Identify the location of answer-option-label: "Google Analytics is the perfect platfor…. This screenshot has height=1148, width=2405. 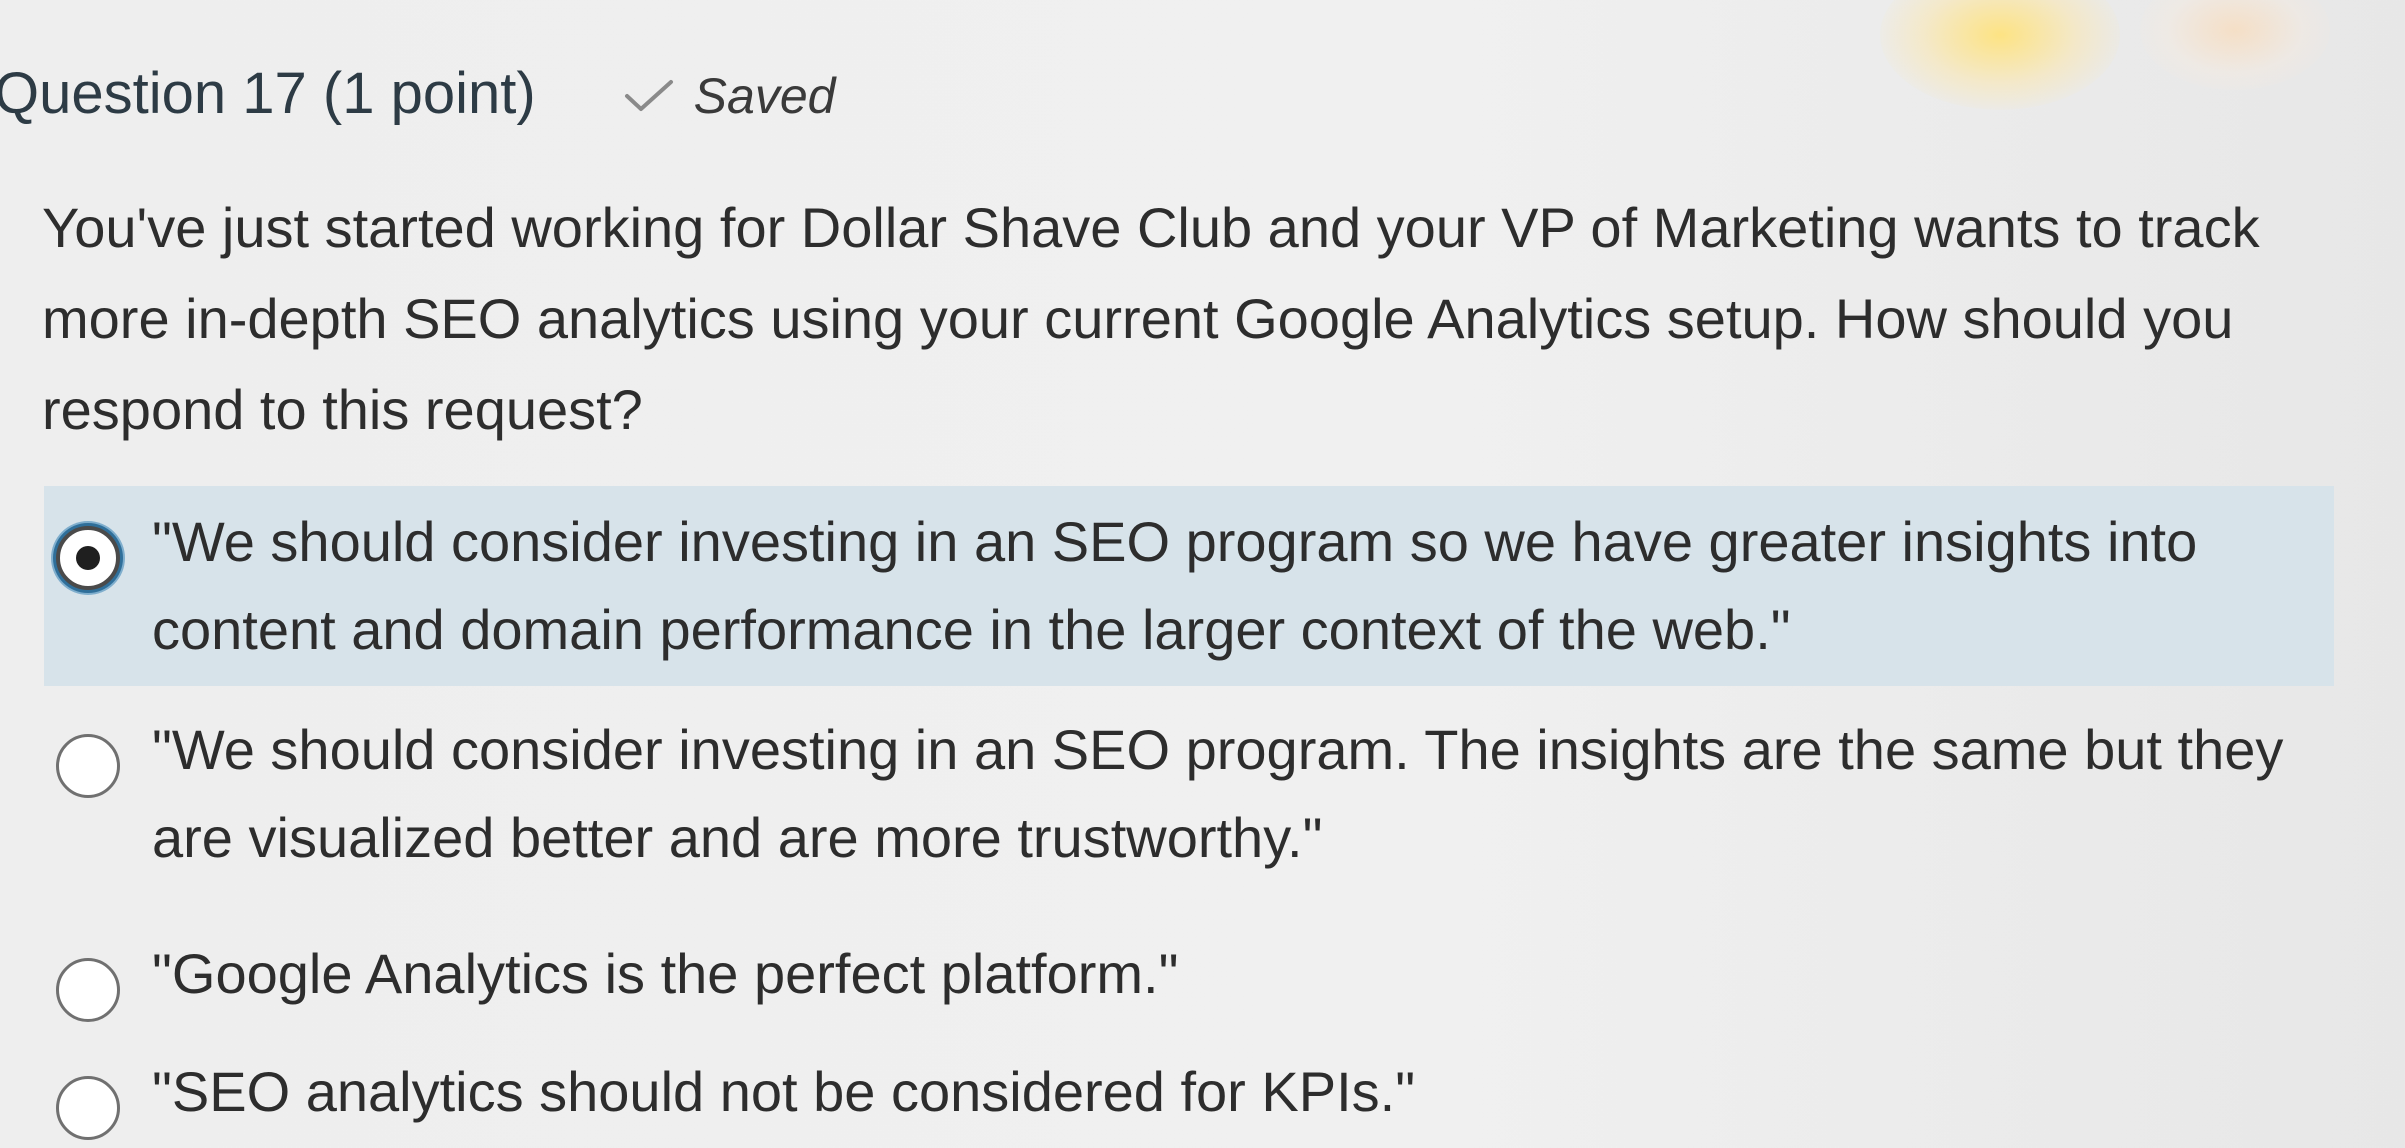
(665, 973).